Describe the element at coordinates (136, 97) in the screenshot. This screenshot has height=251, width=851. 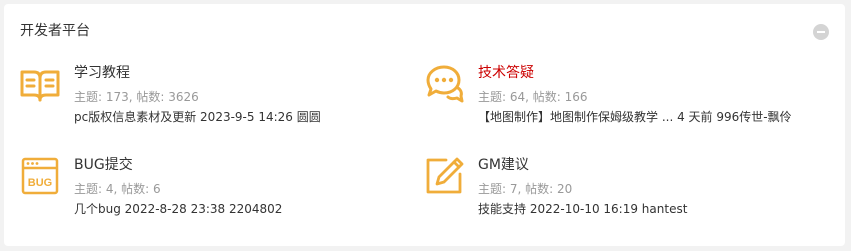
I see `forum-stats: 主题: 173, 帖数: 3626` at that location.